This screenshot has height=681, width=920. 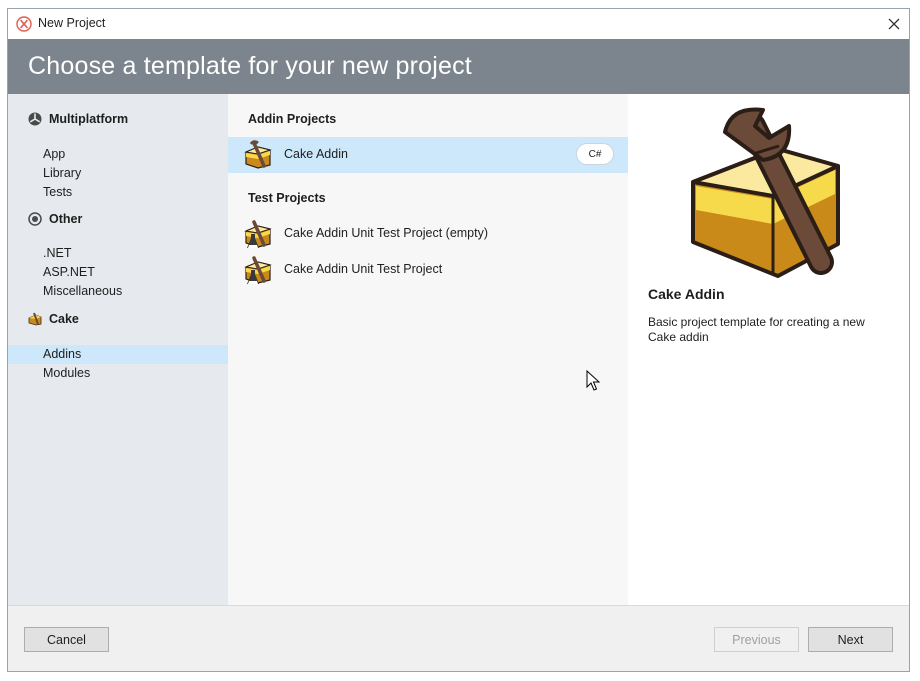 What do you see at coordinates (118, 192) in the screenshot?
I see `sidebar-item-tests: Tests` at bounding box center [118, 192].